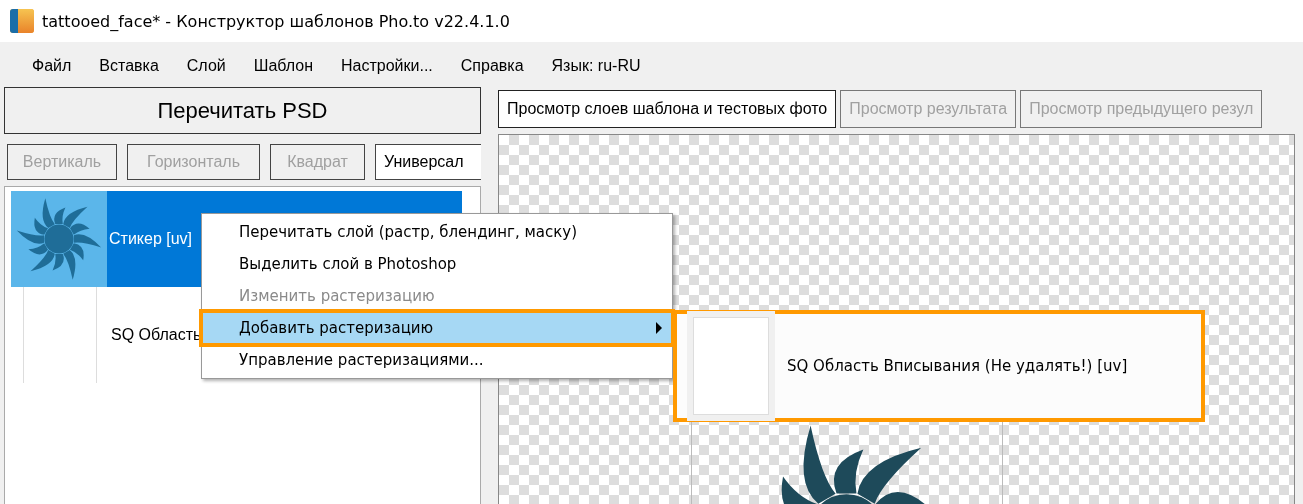 The image size is (1303, 504). Describe the element at coordinates (150, 239) in the screenshot. I see `layer-name: Стикер [uv]` at that location.